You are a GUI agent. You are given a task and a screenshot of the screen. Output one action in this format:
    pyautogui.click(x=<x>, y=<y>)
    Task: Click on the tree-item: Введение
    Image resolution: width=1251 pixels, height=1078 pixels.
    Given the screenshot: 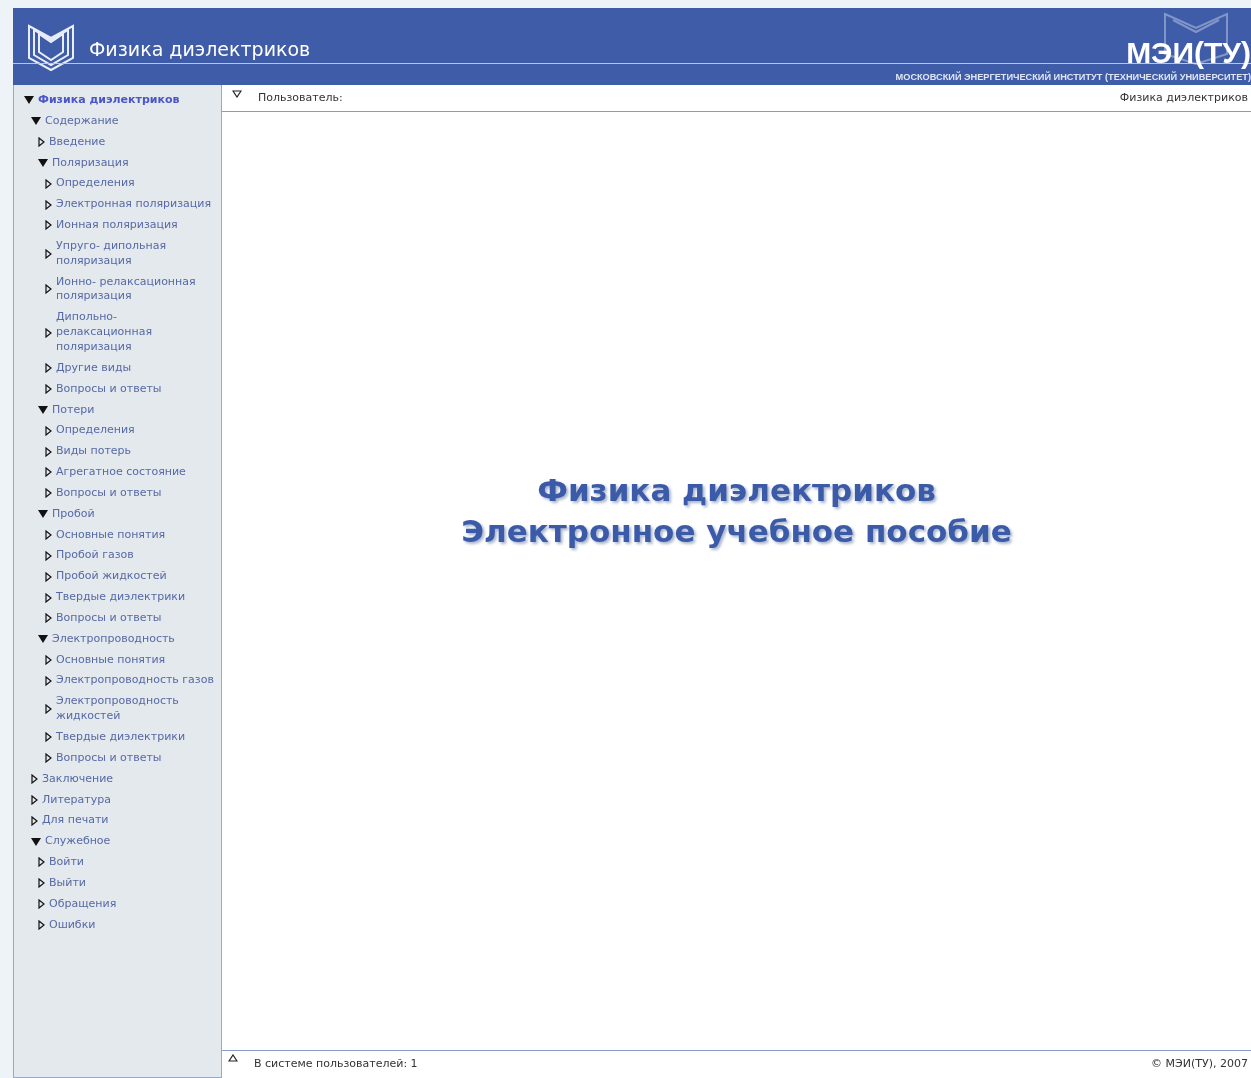 What is the action you would take?
    pyautogui.click(x=132, y=142)
    